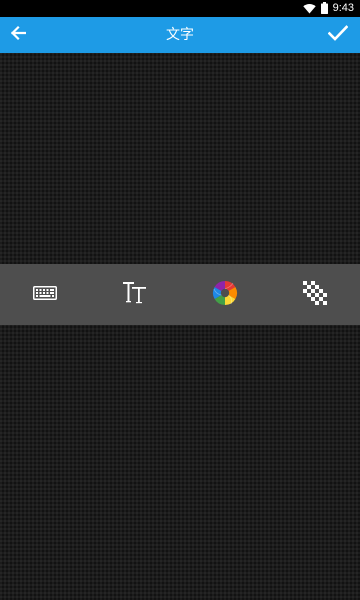 The height and width of the screenshot is (600, 360). I want to click on confirm-button, so click(338, 35).